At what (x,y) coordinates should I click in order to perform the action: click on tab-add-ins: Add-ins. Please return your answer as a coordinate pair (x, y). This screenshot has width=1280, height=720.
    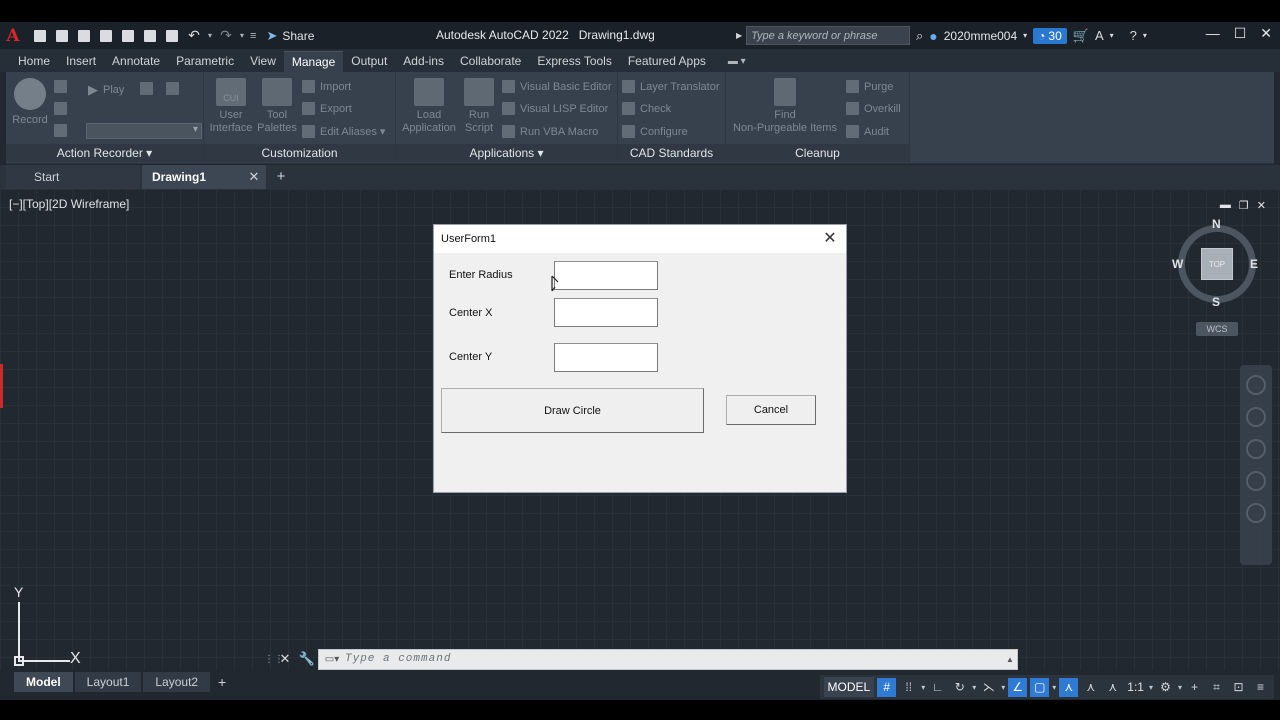
    Looking at the image, I should click on (423, 61).